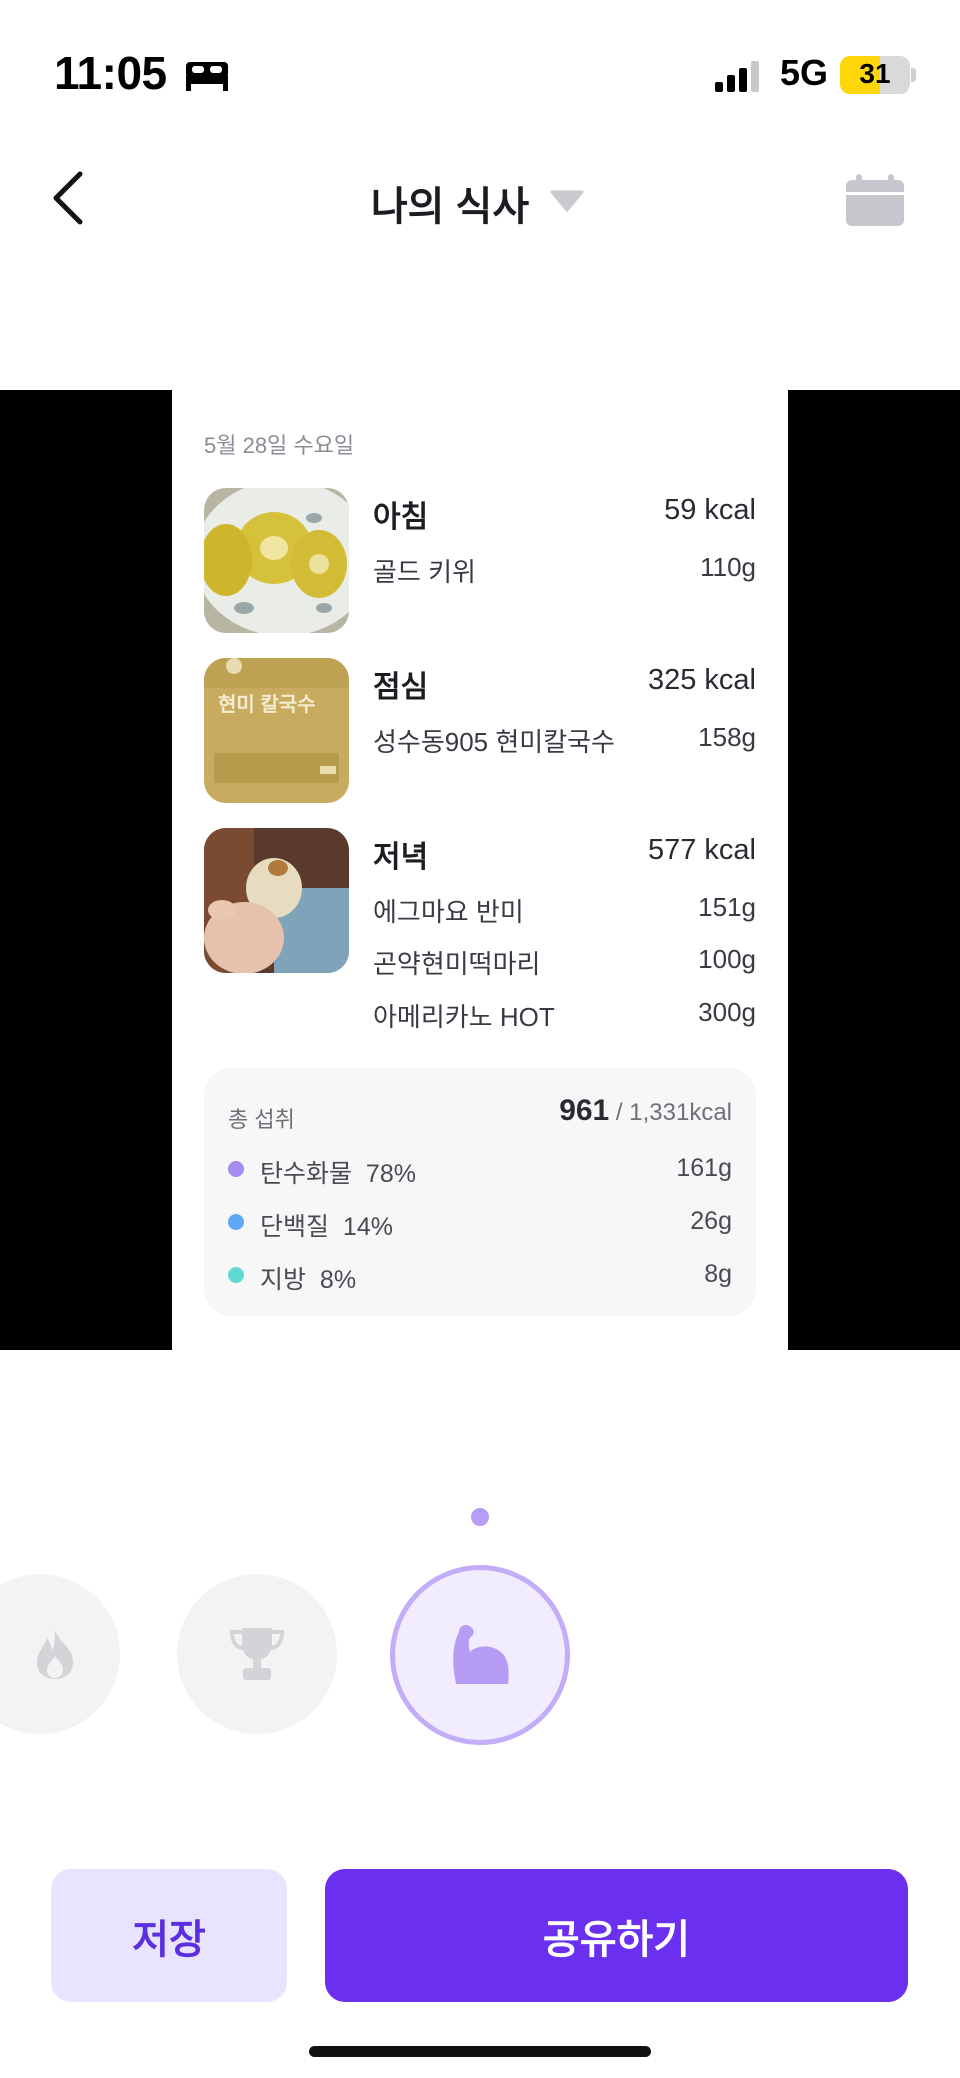  I want to click on sticker-muscle-selected, so click(480, 1655).